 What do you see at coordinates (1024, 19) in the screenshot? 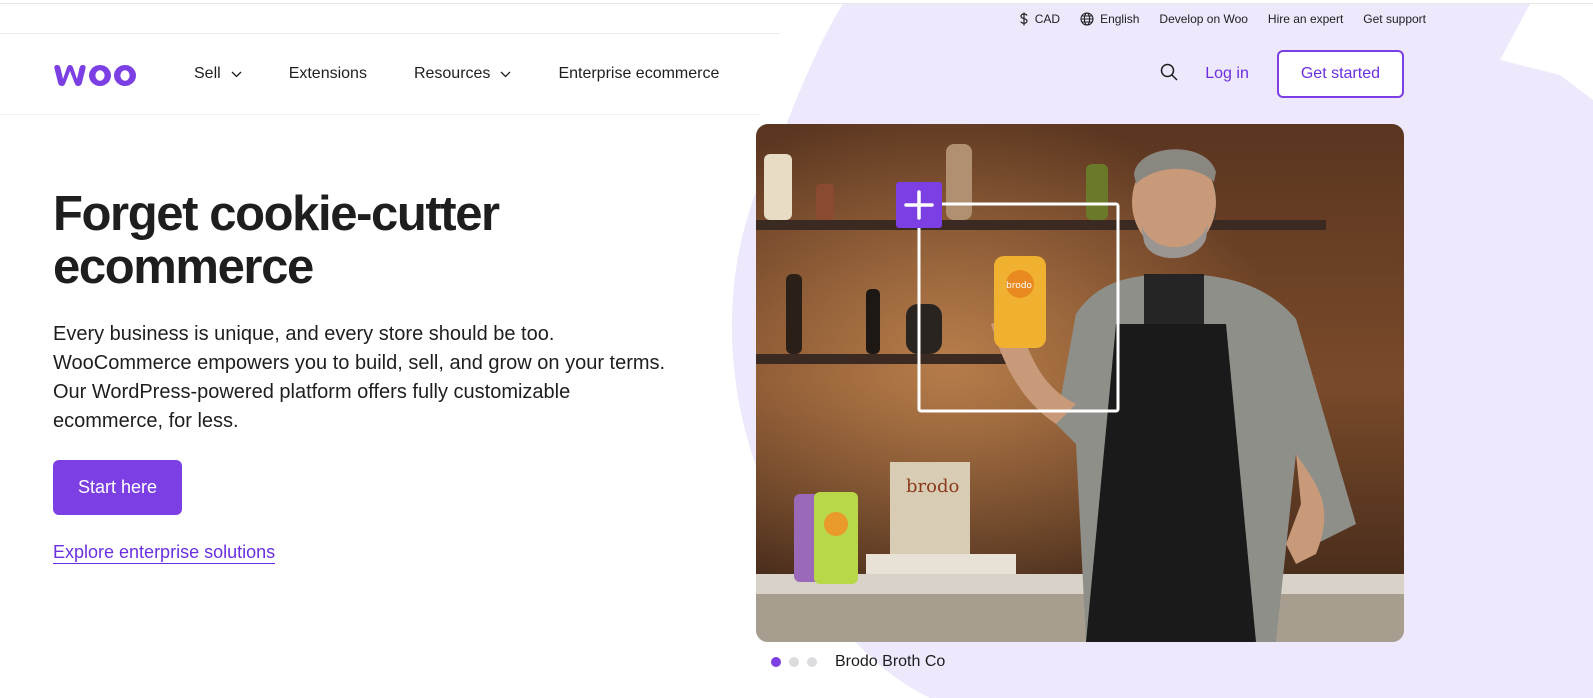
I see `dollar-icon` at bounding box center [1024, 19].